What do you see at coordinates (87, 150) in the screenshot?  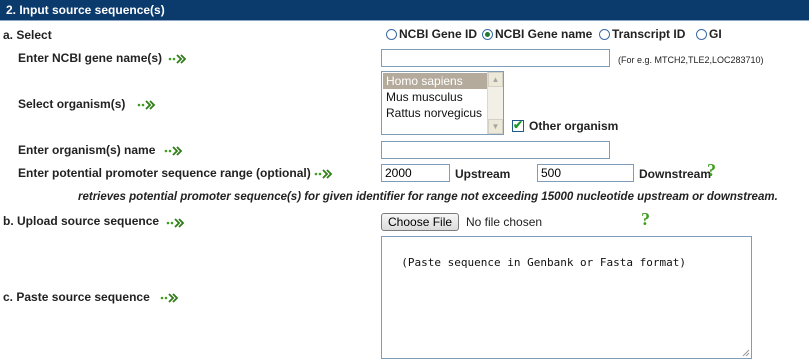 I see `organism-name-label: Enter organism(s) name` at bounding box center [87, 150].